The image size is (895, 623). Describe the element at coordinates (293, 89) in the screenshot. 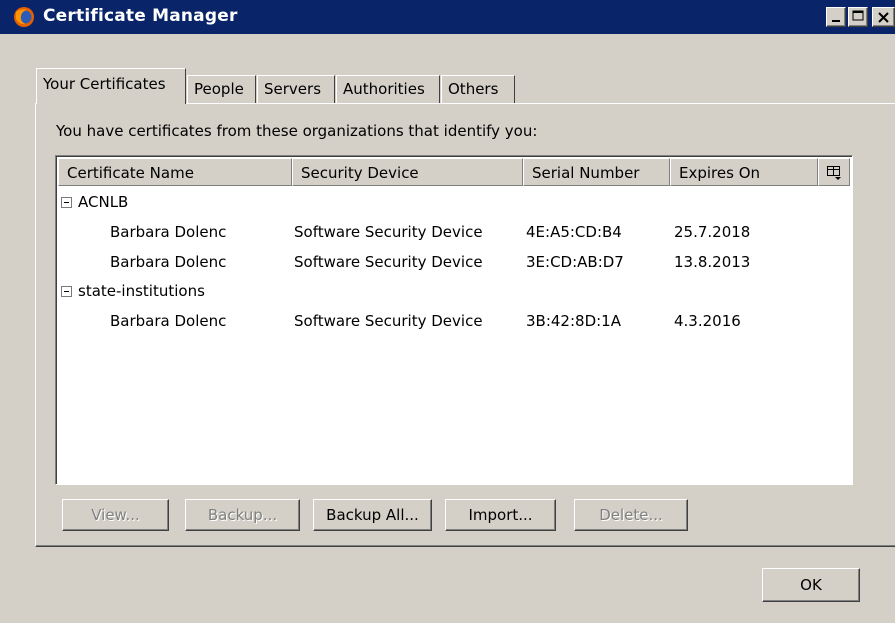

I see `tab-label: Servers` at that location.